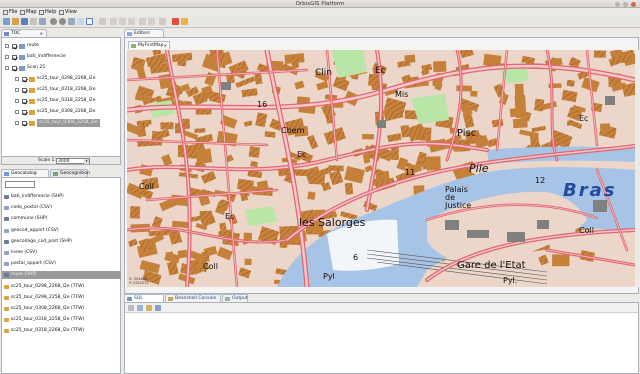 The height and width of the screenshot is (374, 640). What do you see at coordinates (142, 21) in the screenshot?
I see `move-vertex-icon` at bounding box center [142, 21].